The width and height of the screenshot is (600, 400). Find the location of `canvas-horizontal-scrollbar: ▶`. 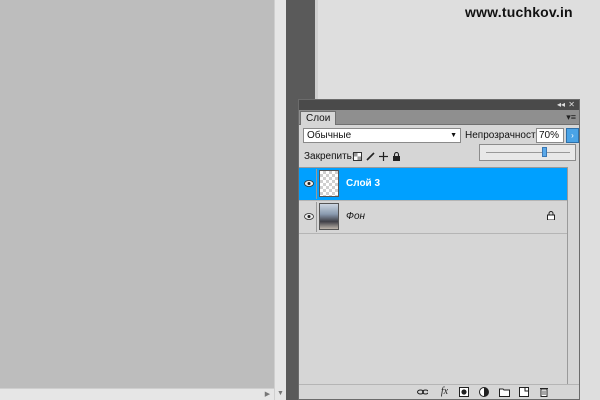

canvas-horizontal-scrollbar: ▶ is located at coordinates (137, 394).